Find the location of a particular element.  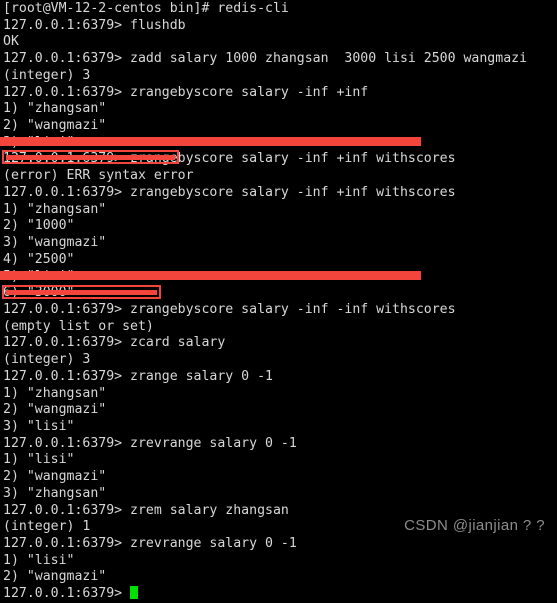

terminal-line: 127.0.0.1:6379> zrange salary 0 -1 is located at coordinates (138, 376).